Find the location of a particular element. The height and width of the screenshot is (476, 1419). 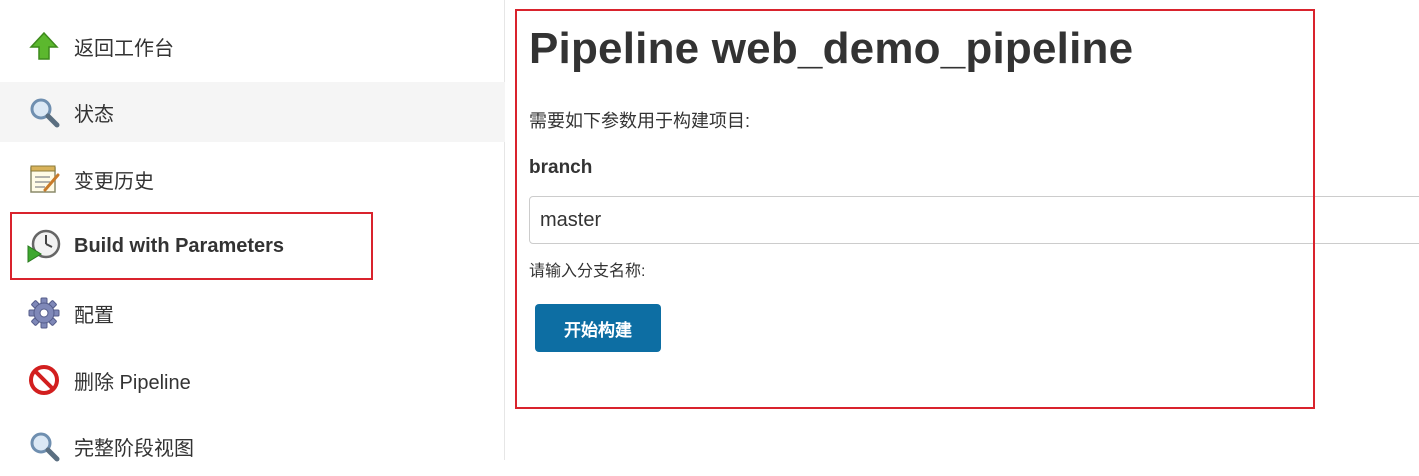

sidebar-item-full-stage-view: 完整阶段视图 is located at coordinates (252, 446).